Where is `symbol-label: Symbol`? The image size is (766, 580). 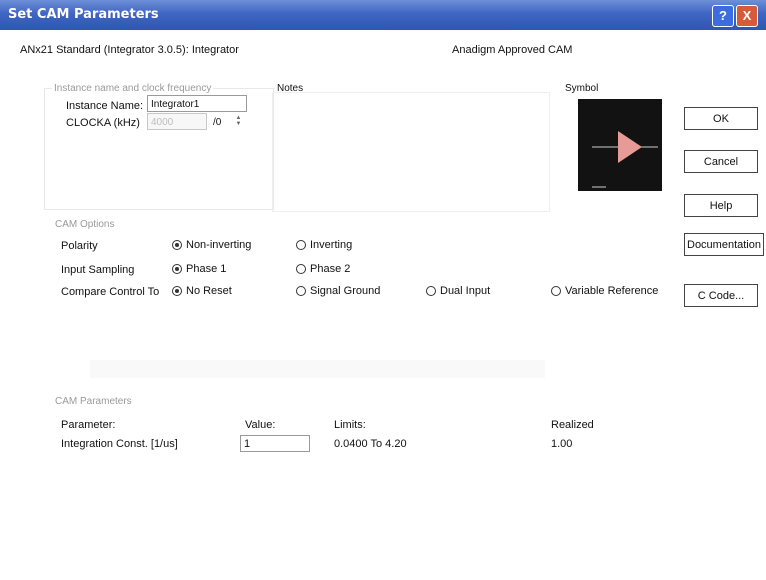 symbol-label: Symbol is located at coordinates (582, 88).